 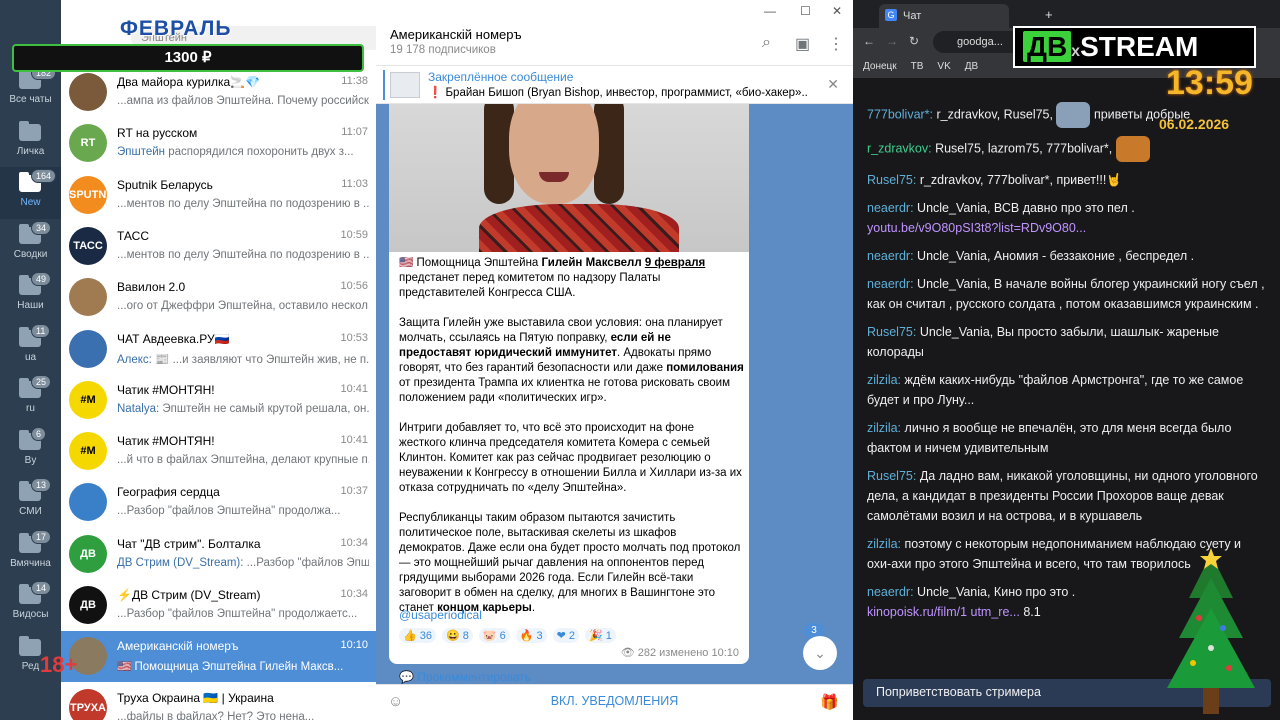 I want to click on folder-item: СМИ 13, so click(x=30, y=502).